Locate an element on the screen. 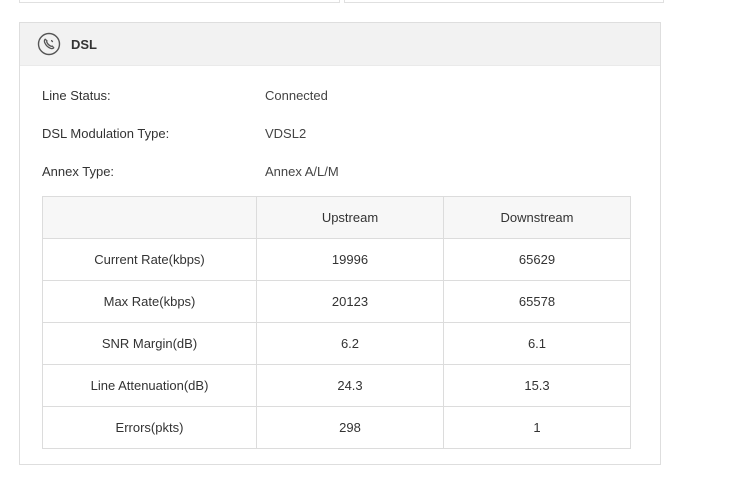 The image size is (731, 494). downstream-value: 1 is located at coordinates (537, 427).